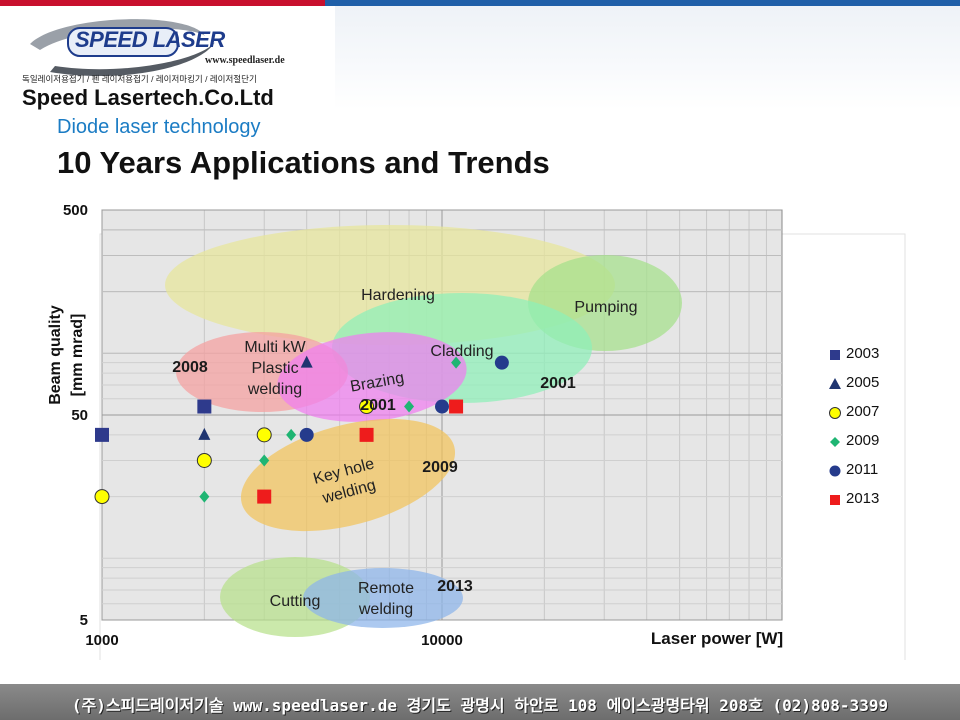  What do you see at coordinates (863, 498) in the screenshot?
I see `legend-label: 2013` at bounding box center [863, 498].